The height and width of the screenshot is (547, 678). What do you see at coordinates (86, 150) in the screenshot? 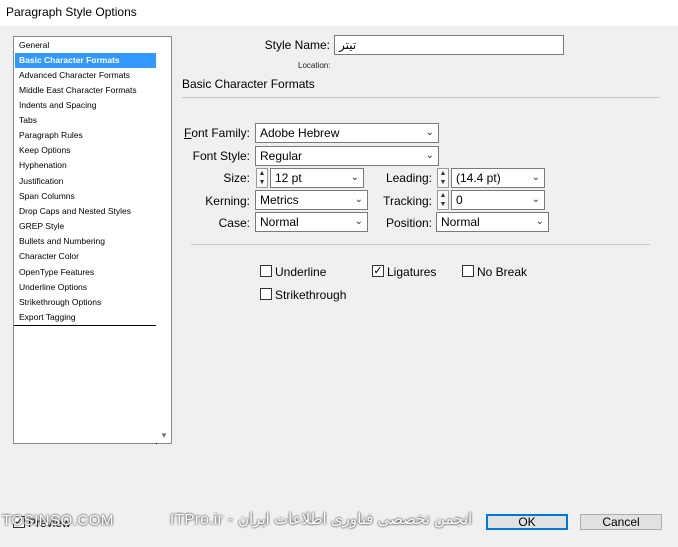
I see `category-keep-options: Keep Options` at bounding box center [86, 150].